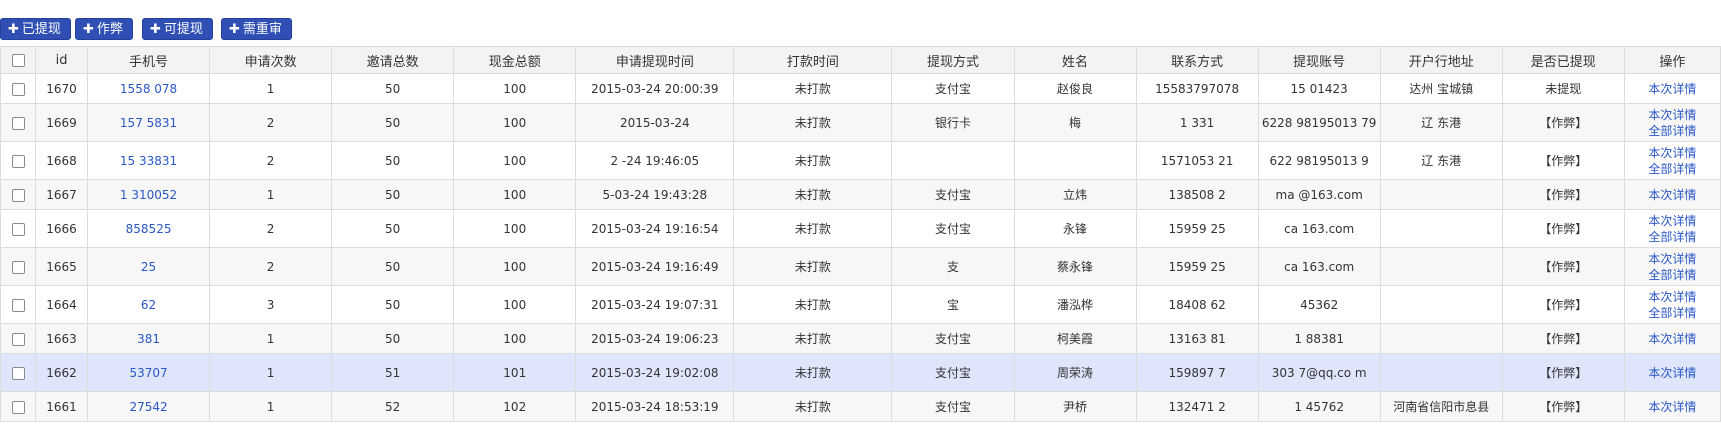 The image size is (1721, 441). What do you see at coordinates (149, 160) in the screenshot?
I see `cell-phone: 15 33831` at bounding box center [149, 160].